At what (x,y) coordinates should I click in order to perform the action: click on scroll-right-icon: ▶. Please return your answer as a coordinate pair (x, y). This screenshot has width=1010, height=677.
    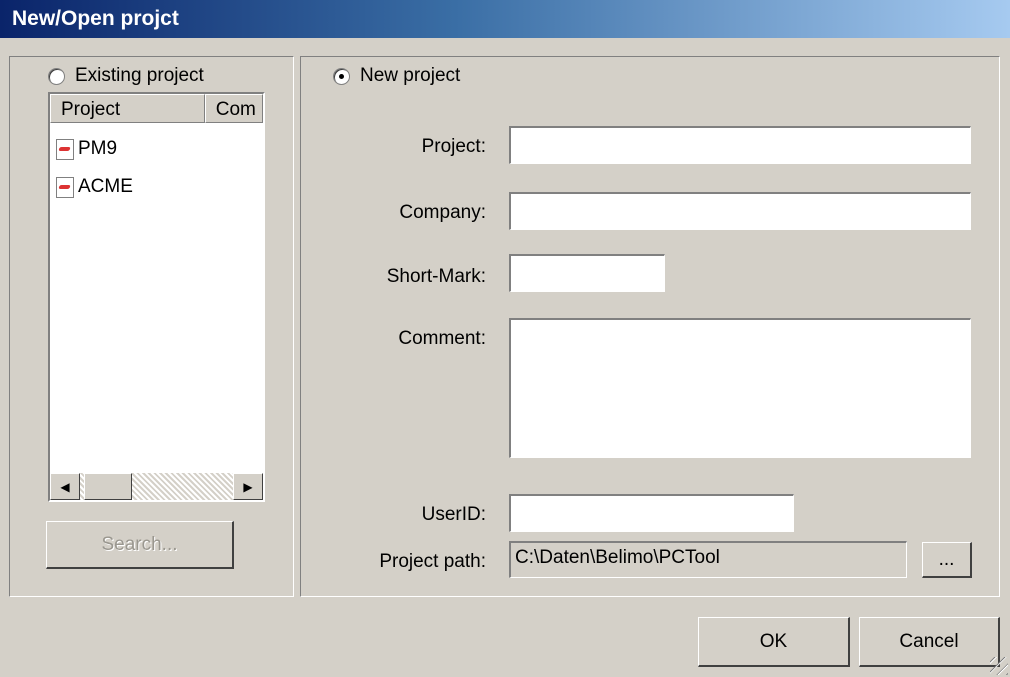
    Looking at the image, I should click on (248, 486).